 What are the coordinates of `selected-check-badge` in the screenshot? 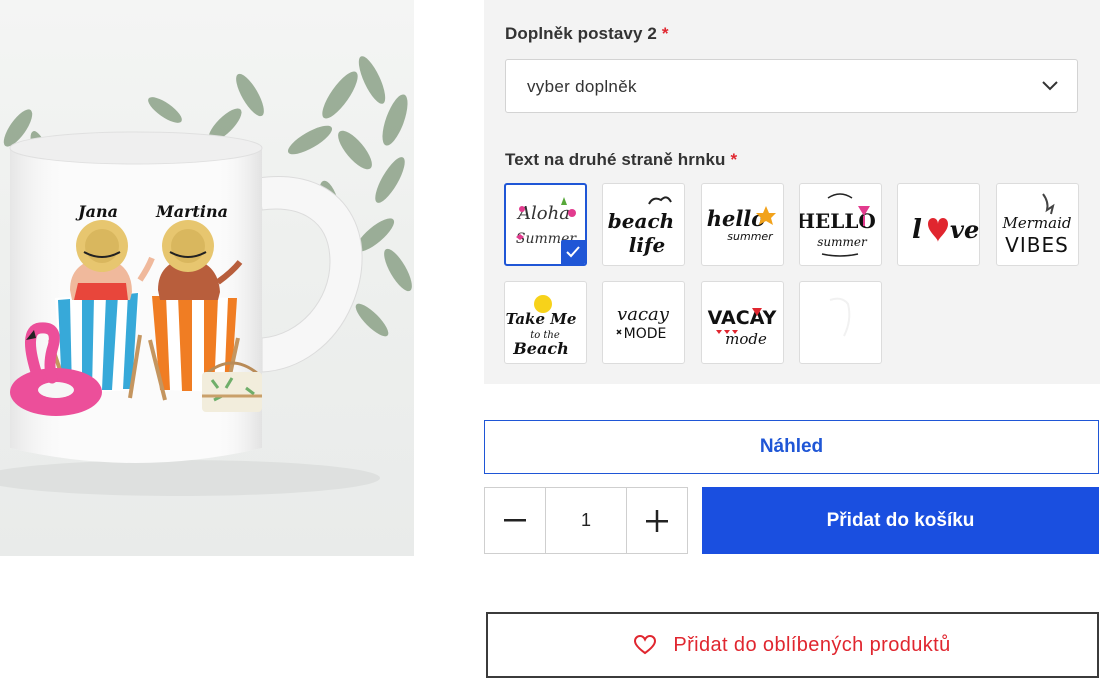 It's located at (573, 252).